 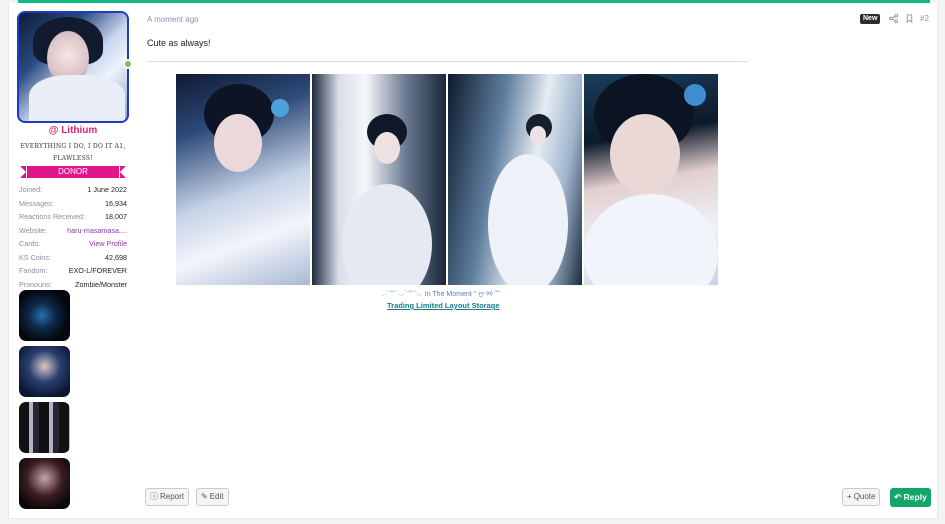 I want to click on report-label: Report, so click(x=172, y=496).